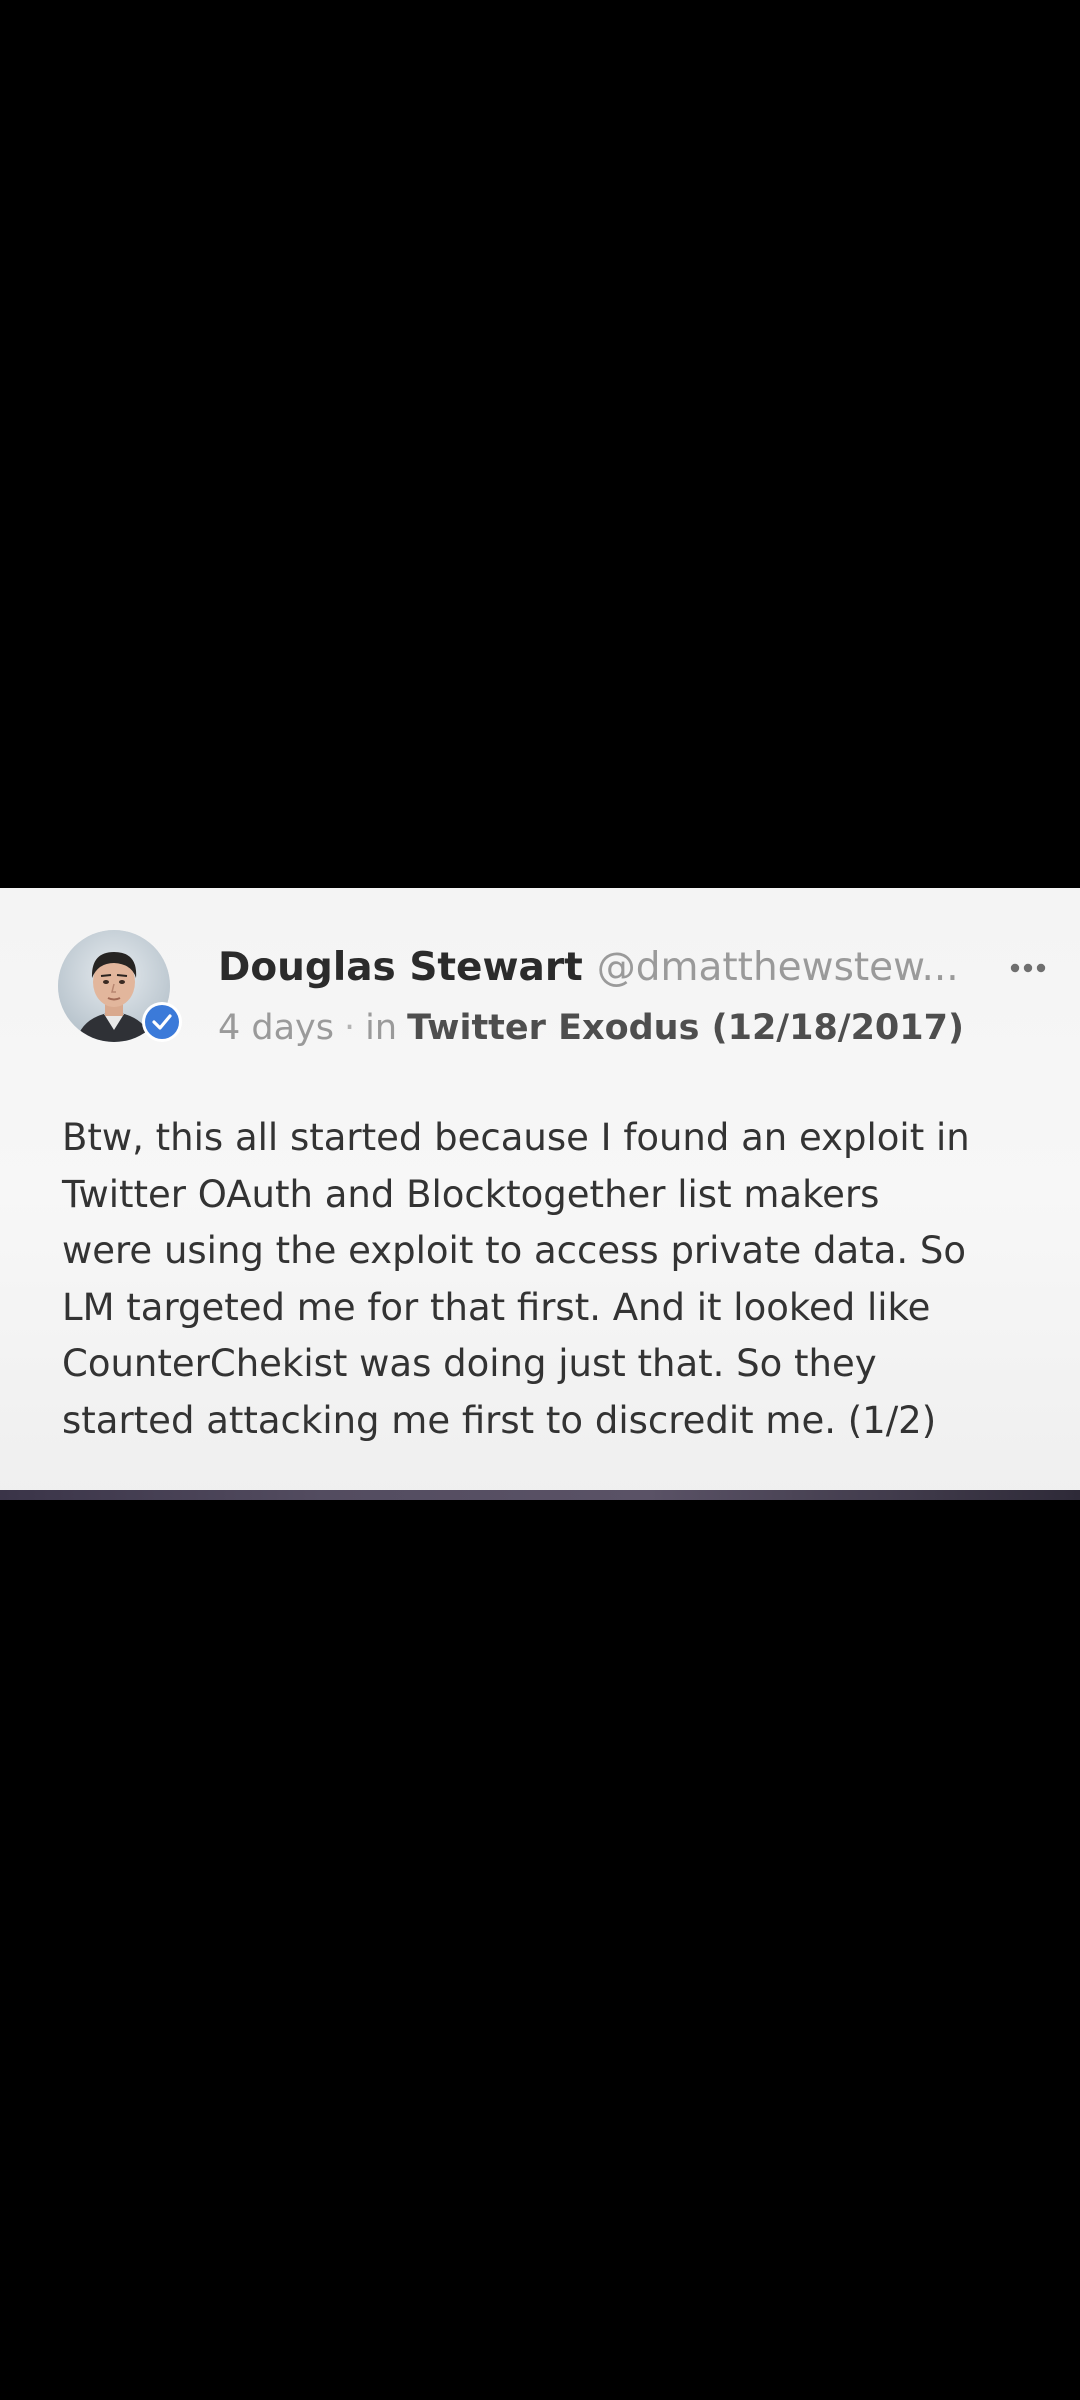  What do you see at coordinates (276, 1028) in the screenshot?
I see `post-timestamp: 4 days` at bounding box center [276, 1028].